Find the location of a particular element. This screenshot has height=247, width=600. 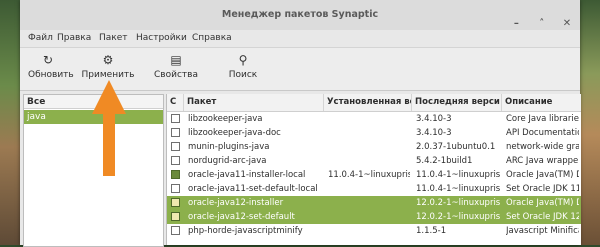

description: network-wide grap is located at coordinates (542, 147).